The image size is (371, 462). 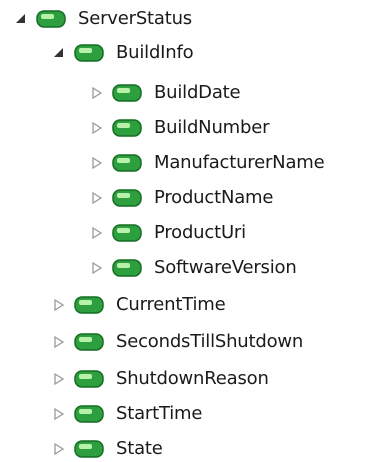 I want to click on tree-node-label: ServerStatus, so click(x=135, y=18).